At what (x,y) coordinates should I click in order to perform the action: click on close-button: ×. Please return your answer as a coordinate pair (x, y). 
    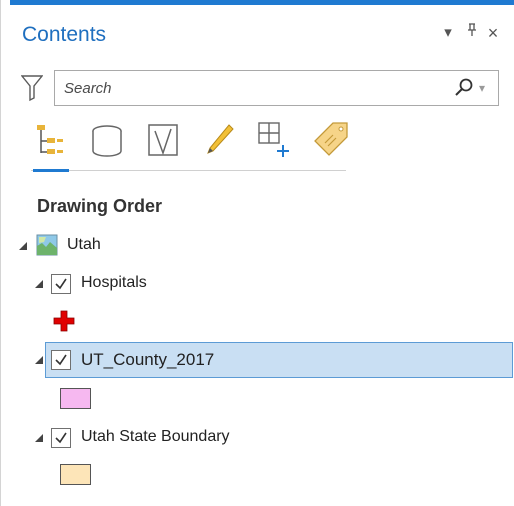
    Looking at the image, I should click on (493, 33).